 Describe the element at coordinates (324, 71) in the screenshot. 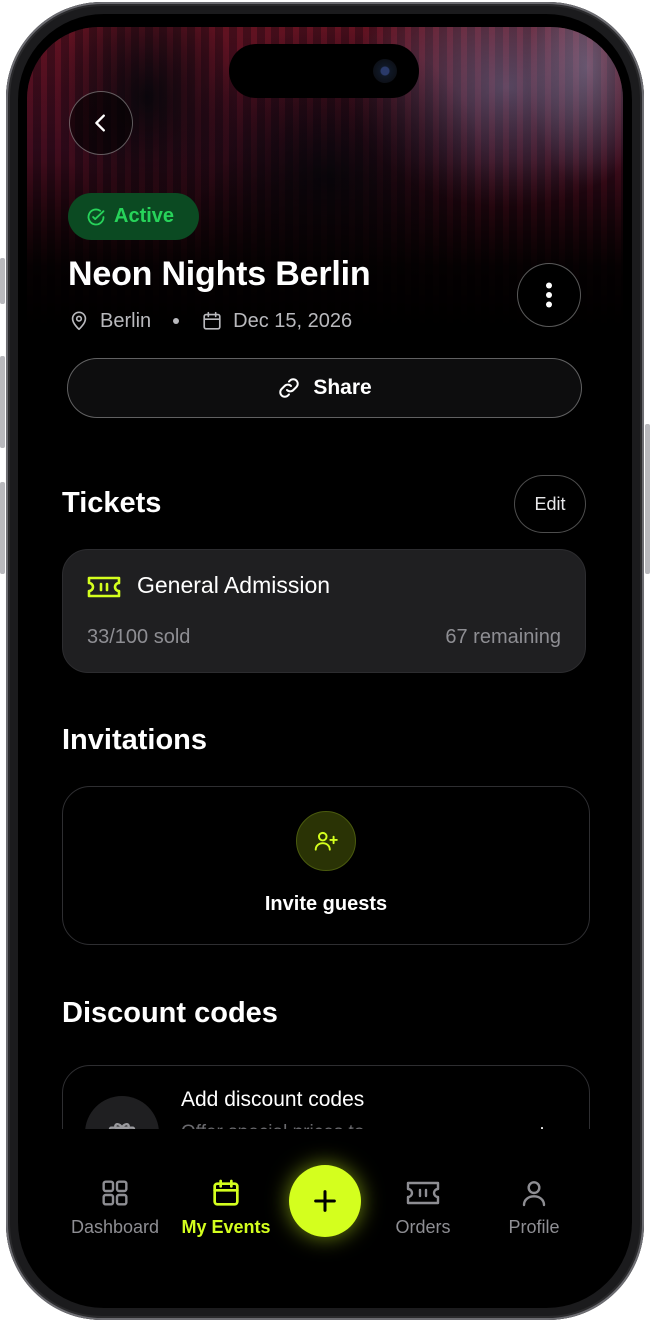

I see `dynamic-island` at that location.